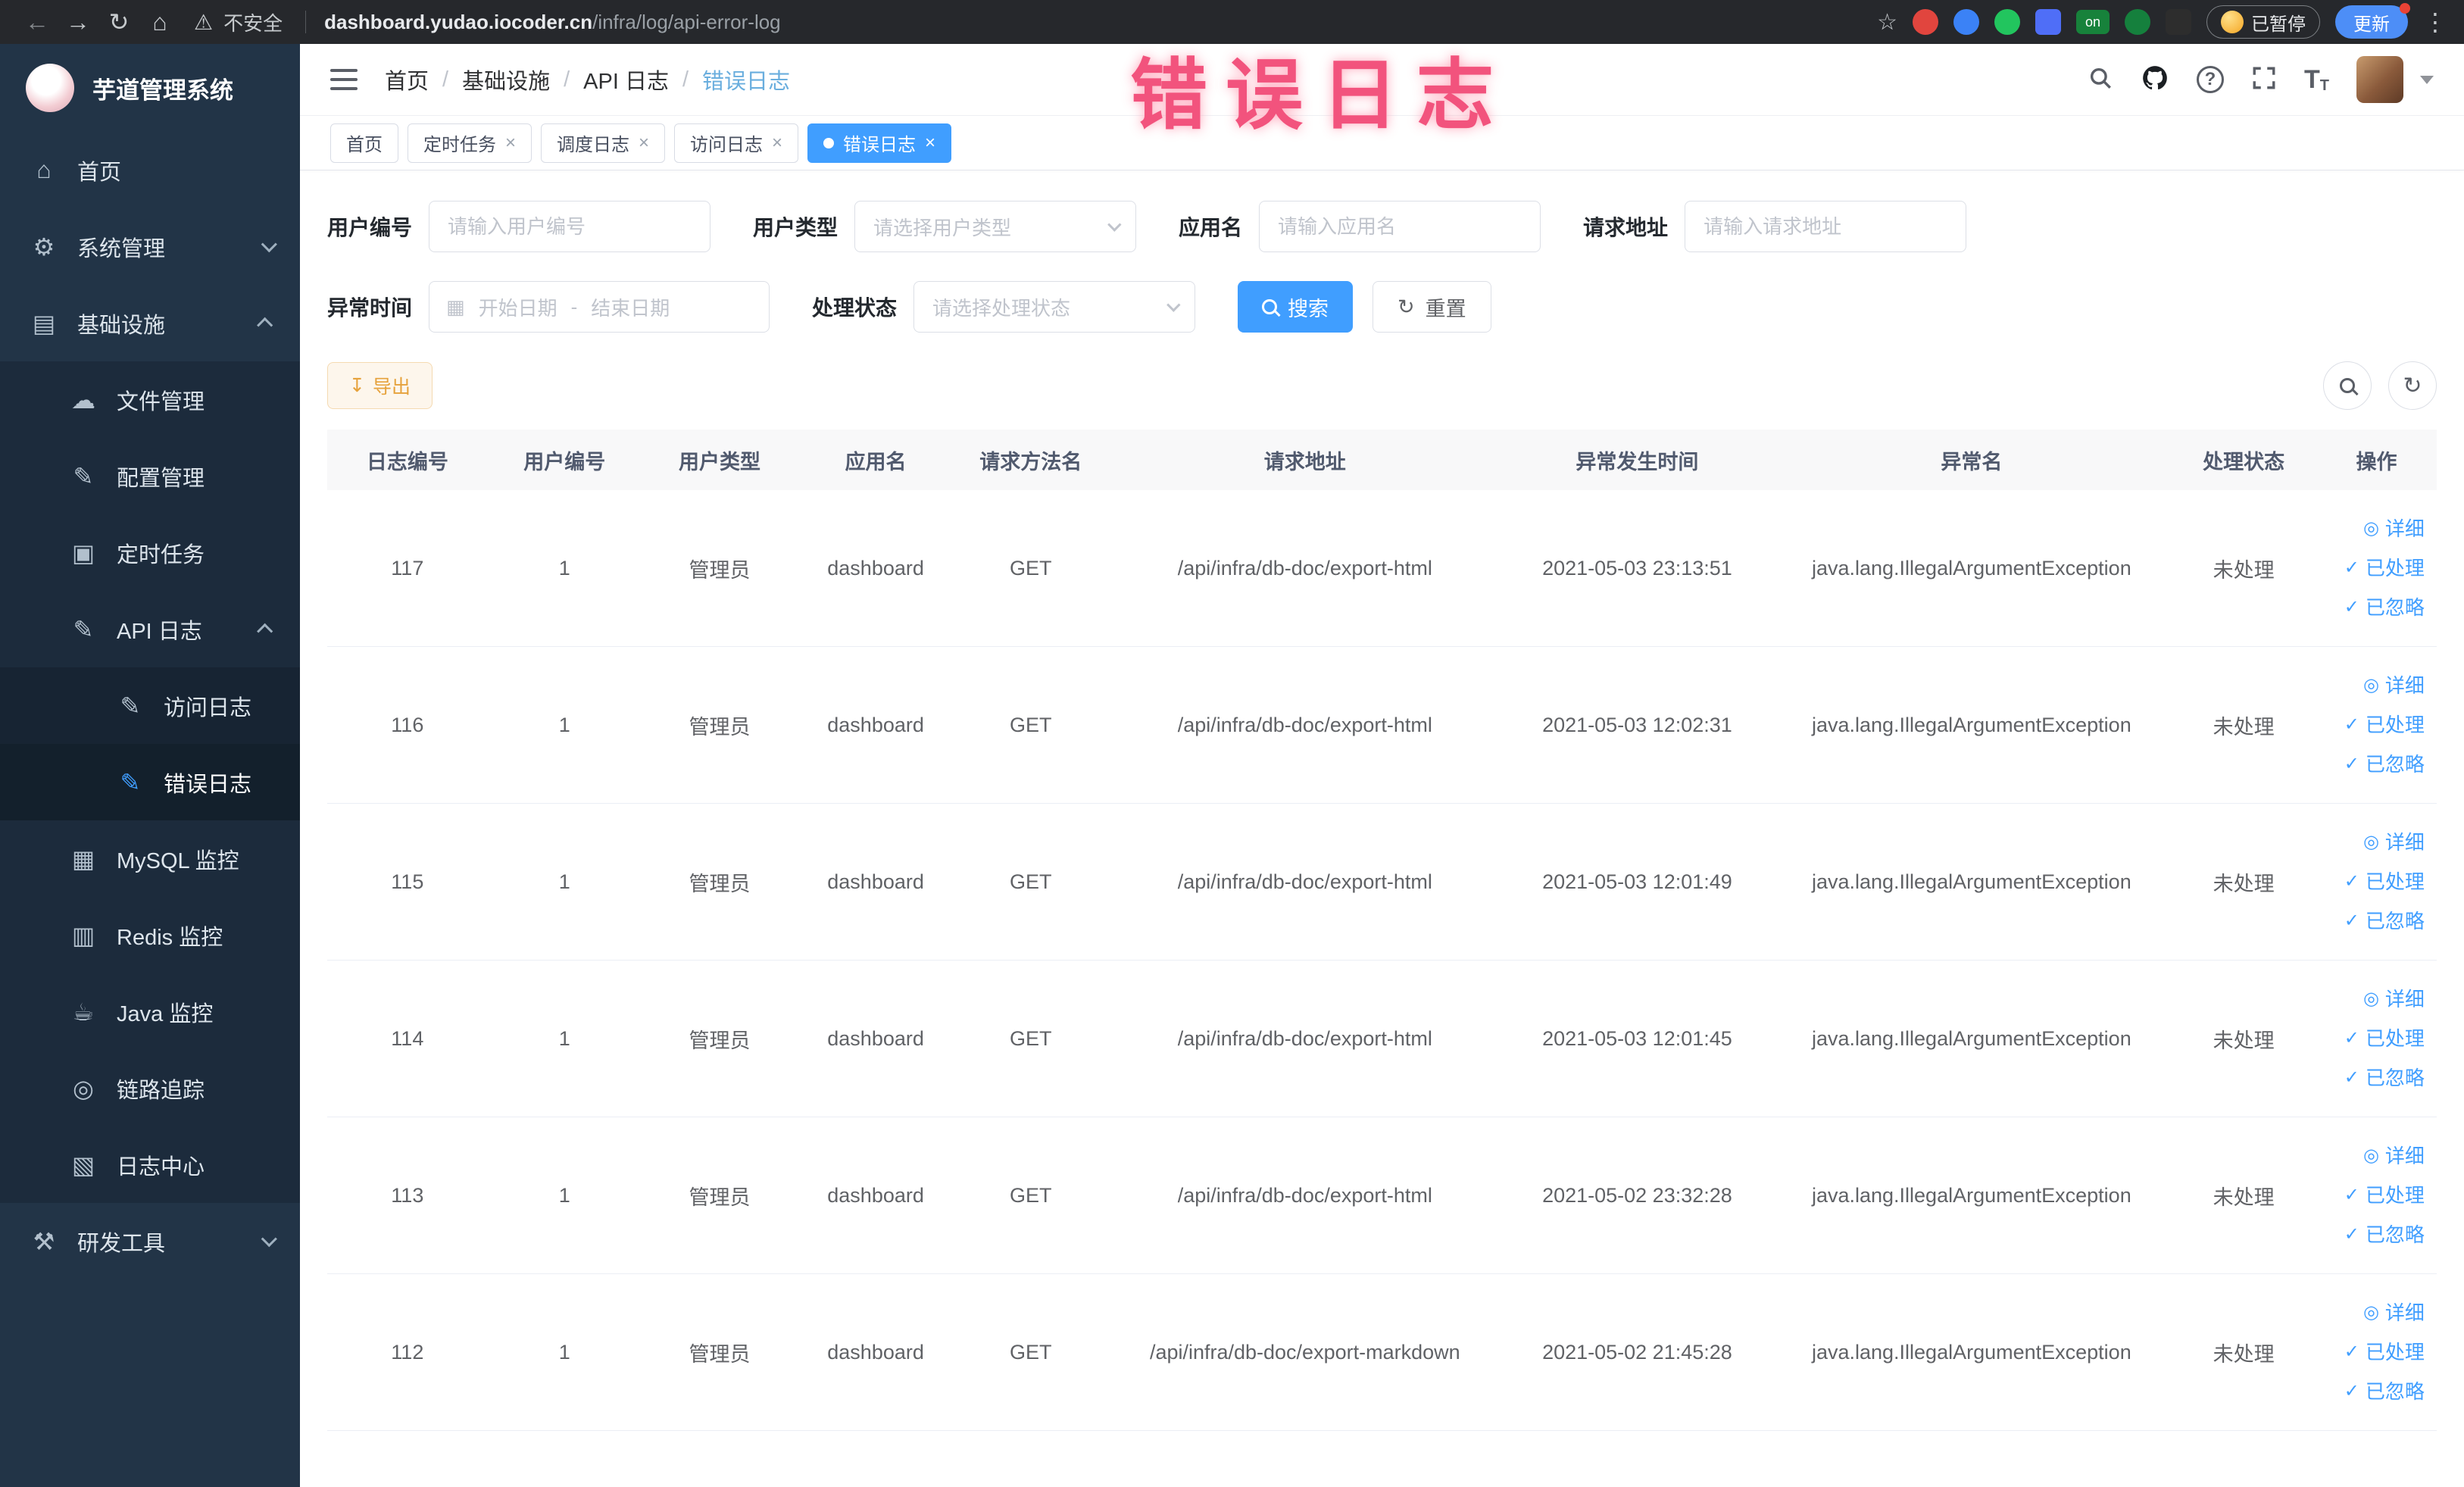 This screenshot has height=1487, width=2464. What do you see at coordinates (875, 567) in the screenshot?
I see `cell-app-name: dashboard` at bounding box center [875, 567].